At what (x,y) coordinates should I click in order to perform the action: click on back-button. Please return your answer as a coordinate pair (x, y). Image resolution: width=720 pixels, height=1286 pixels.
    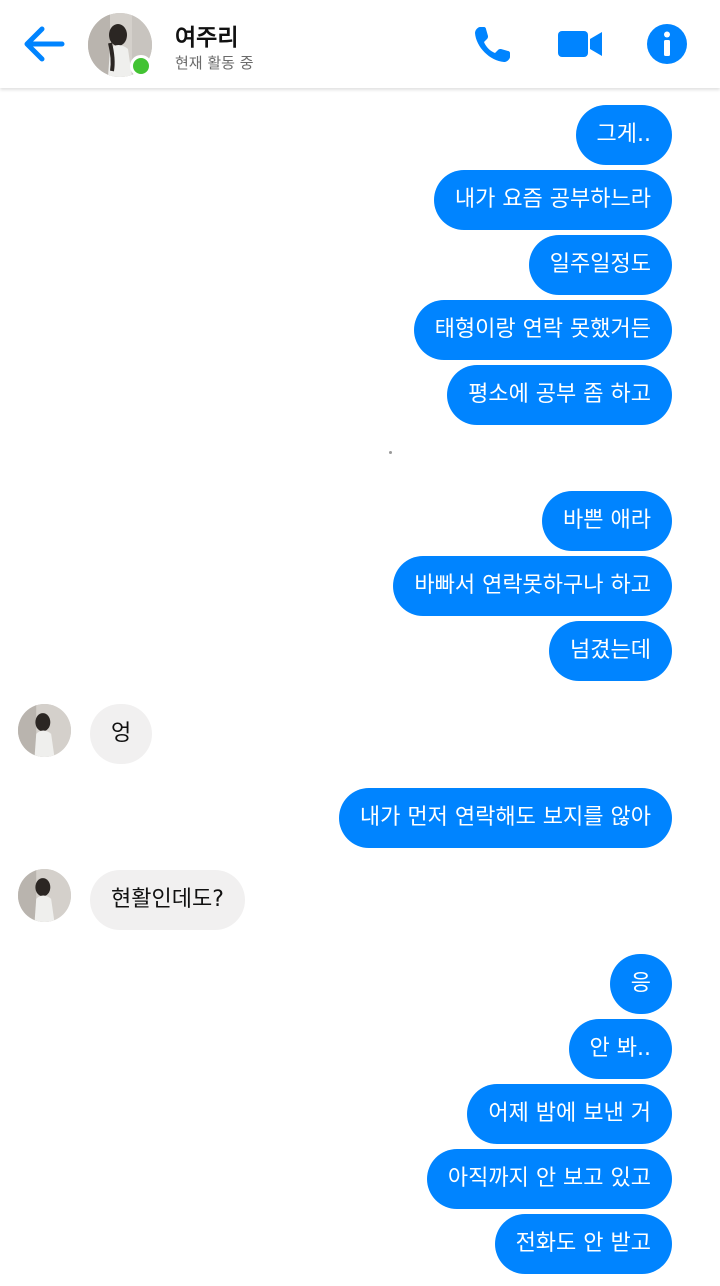
    Looking at the image, I should click on (44, 44).